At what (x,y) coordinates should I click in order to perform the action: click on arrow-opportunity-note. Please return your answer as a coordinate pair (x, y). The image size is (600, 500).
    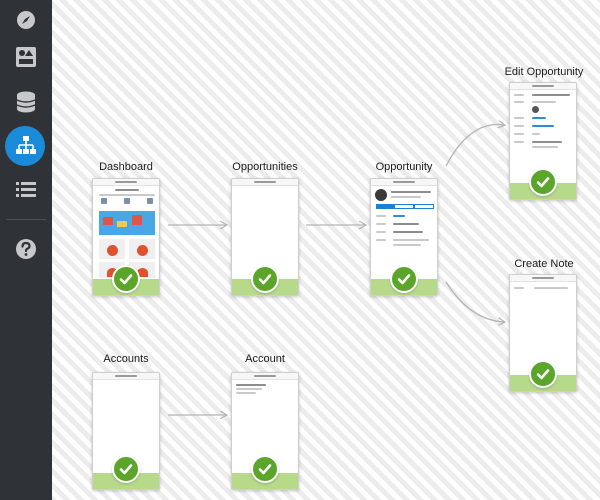
    Looking at the image, I should click on (474, 301).